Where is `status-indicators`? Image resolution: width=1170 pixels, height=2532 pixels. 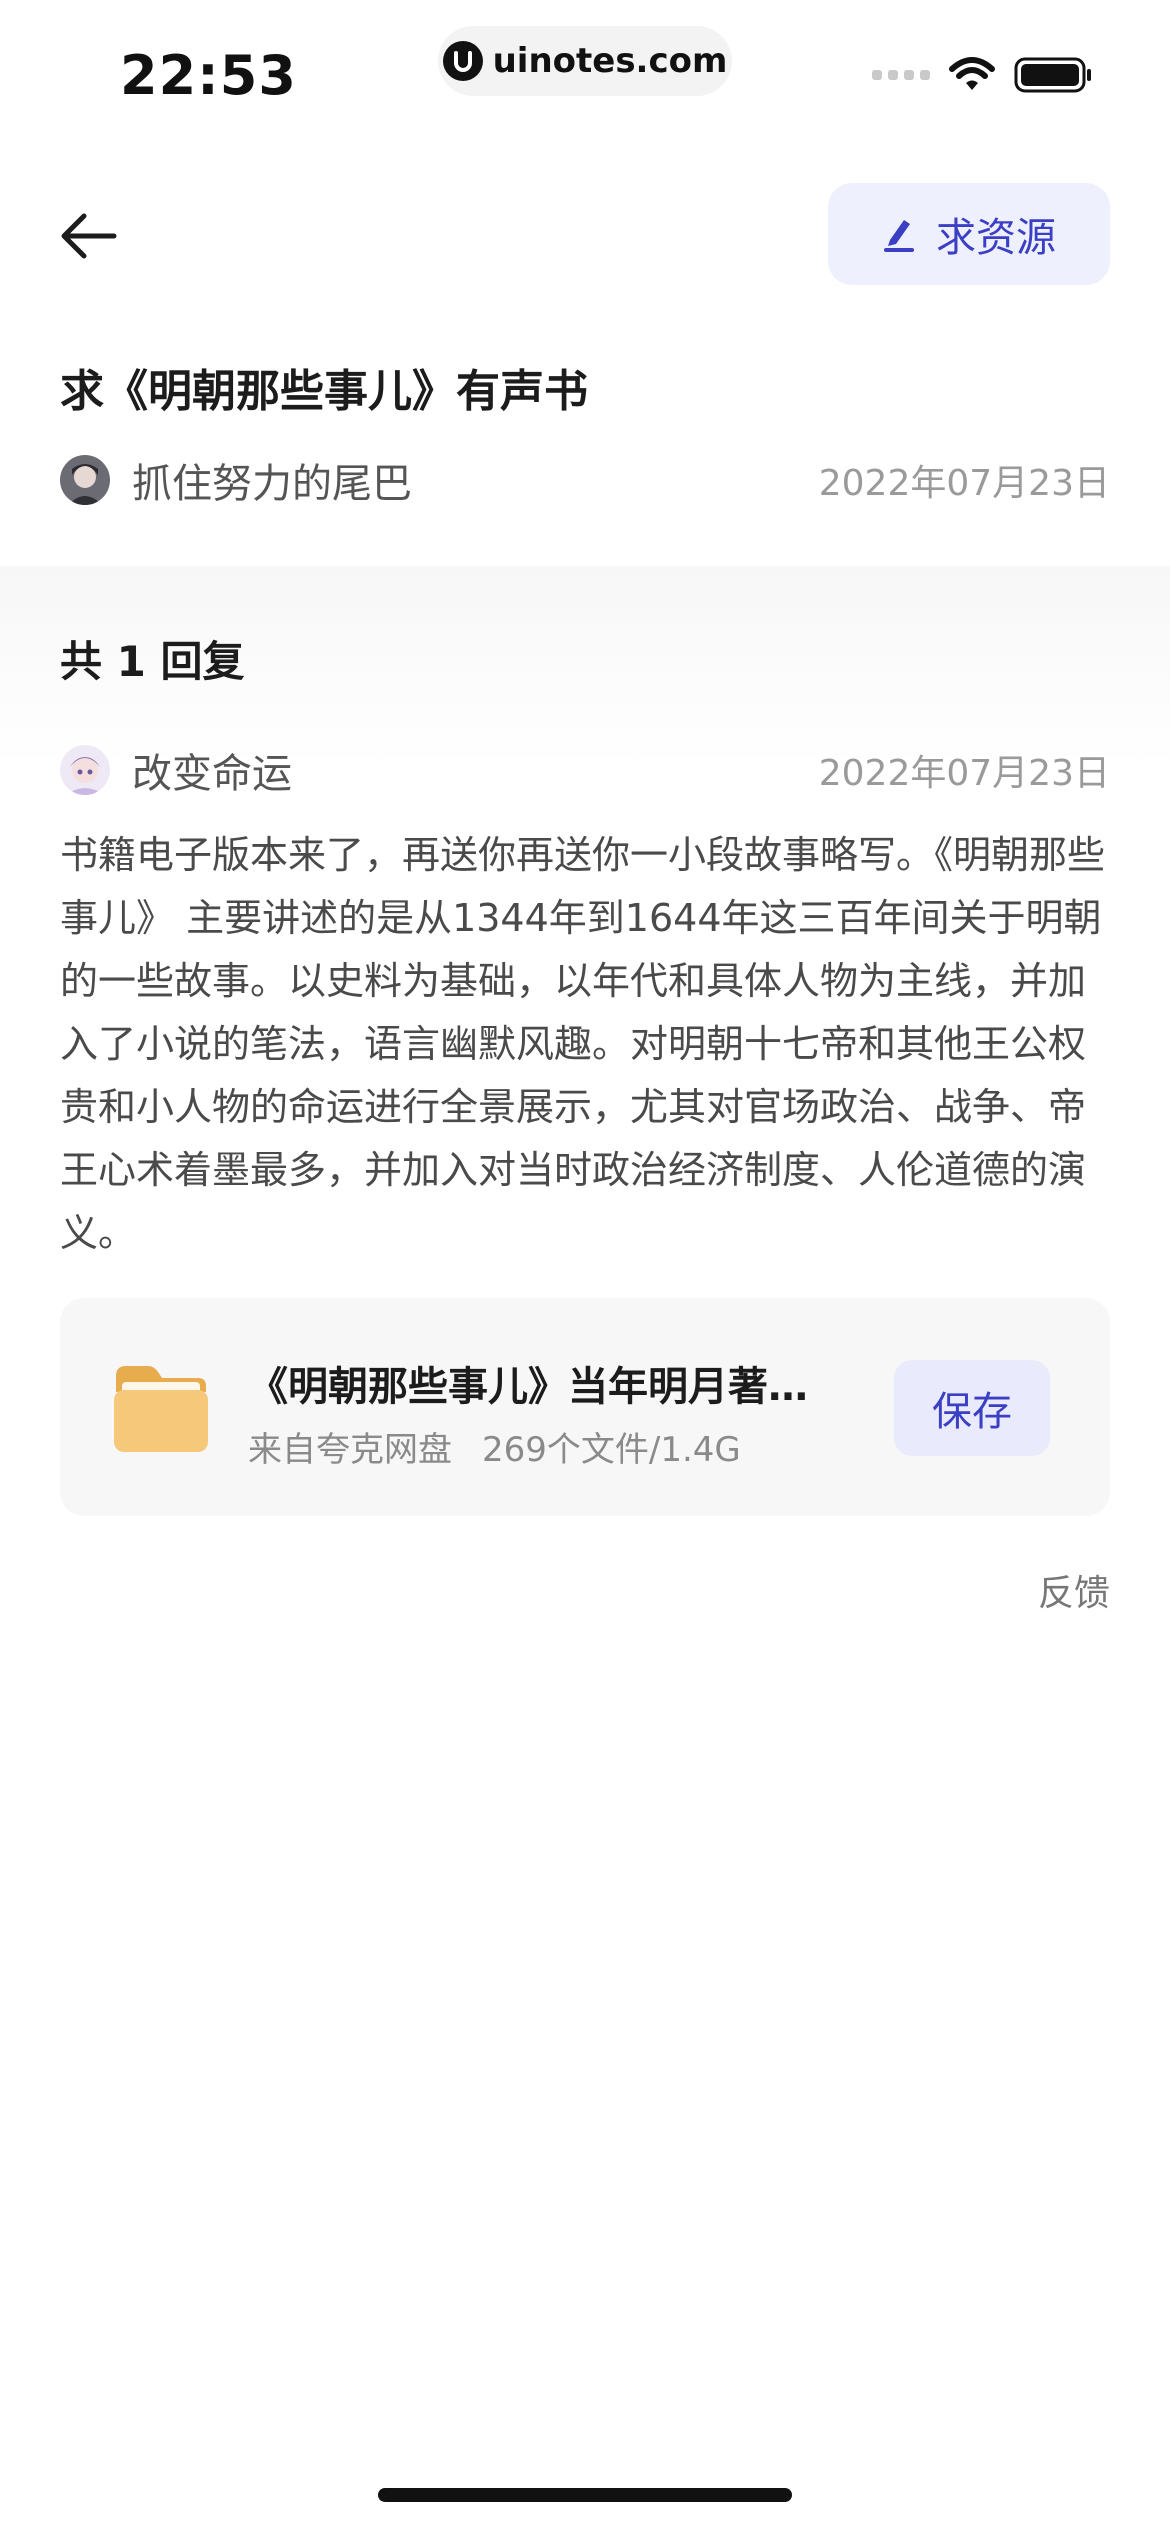 status-indicators is located at coordinates (983, 75).